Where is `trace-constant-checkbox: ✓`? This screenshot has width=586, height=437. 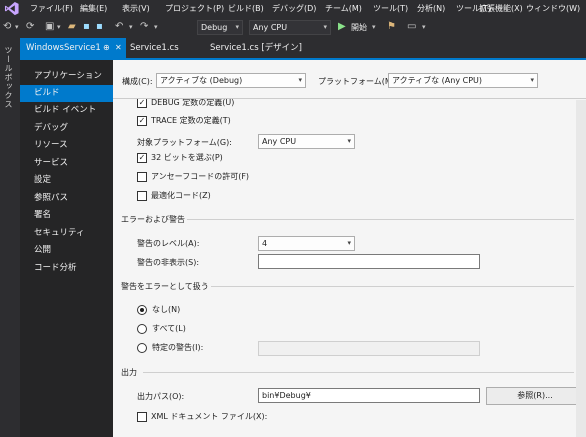 trace-constant-checkbox: ✓ is located at coordinates (142, 121).